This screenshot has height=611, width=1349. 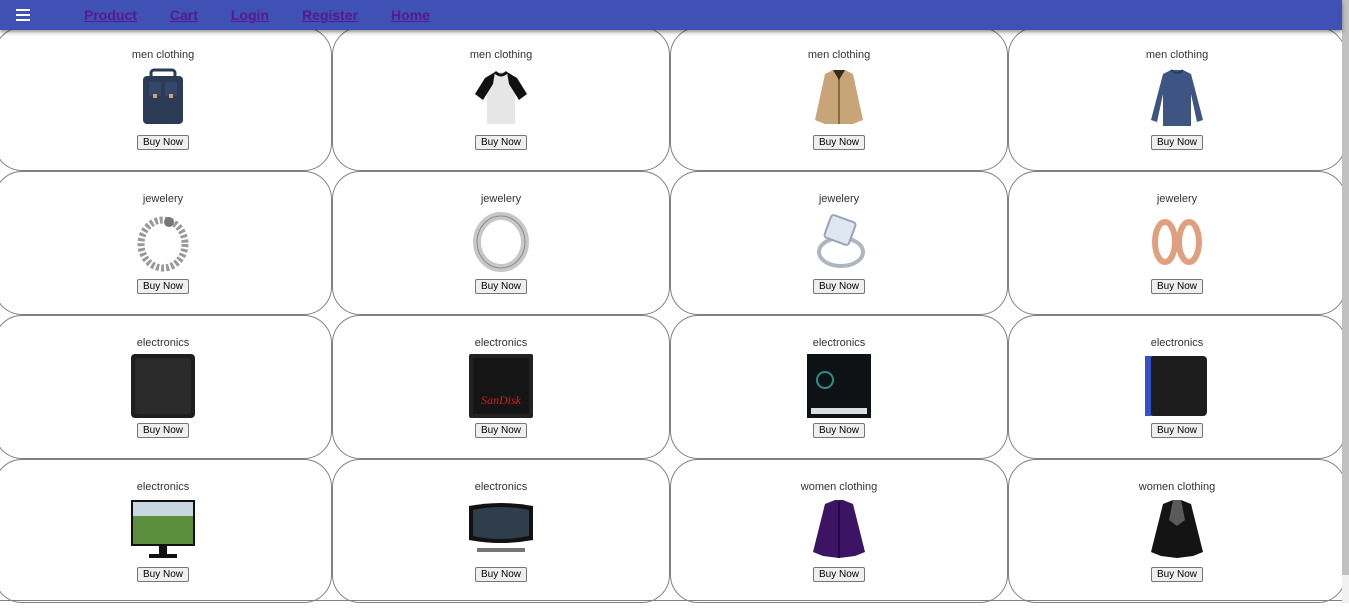 I want to click on svg-text: SanDisk, so click(x=501, y=400).